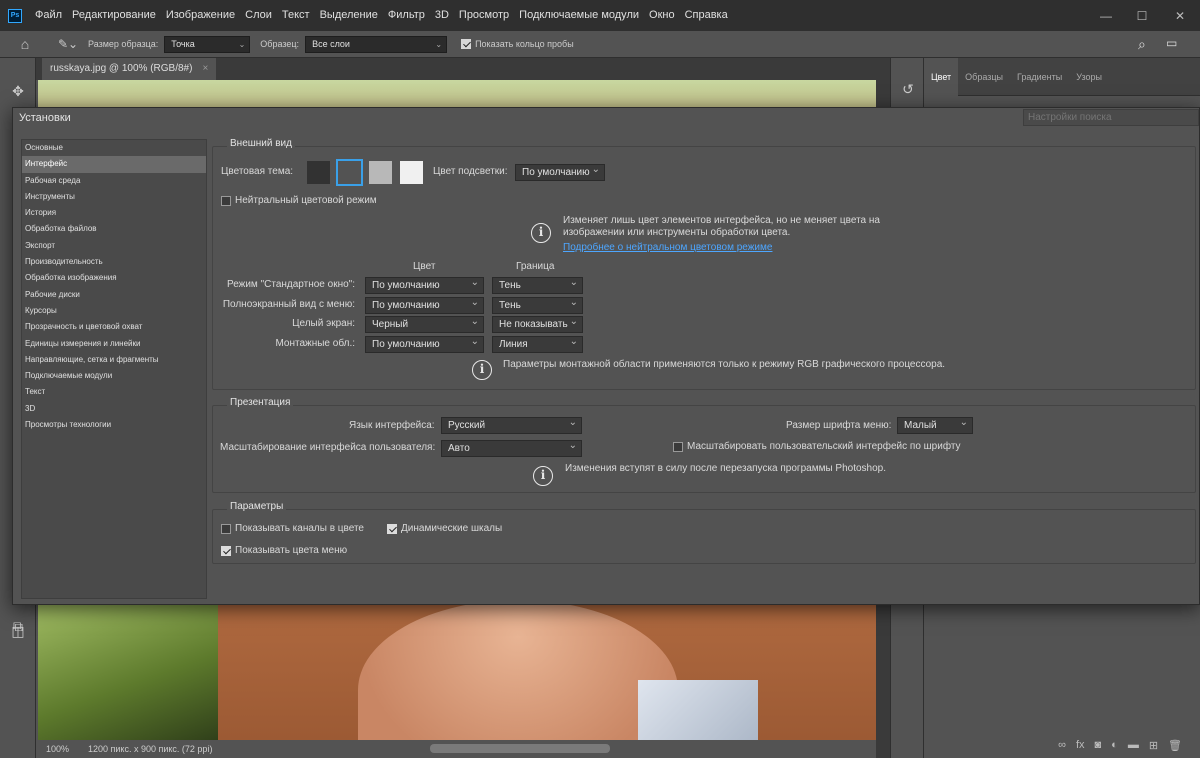  Describe the element at coordinates (1142, 15) in the screenshot. I see `maximize-button: ☐` at that location.